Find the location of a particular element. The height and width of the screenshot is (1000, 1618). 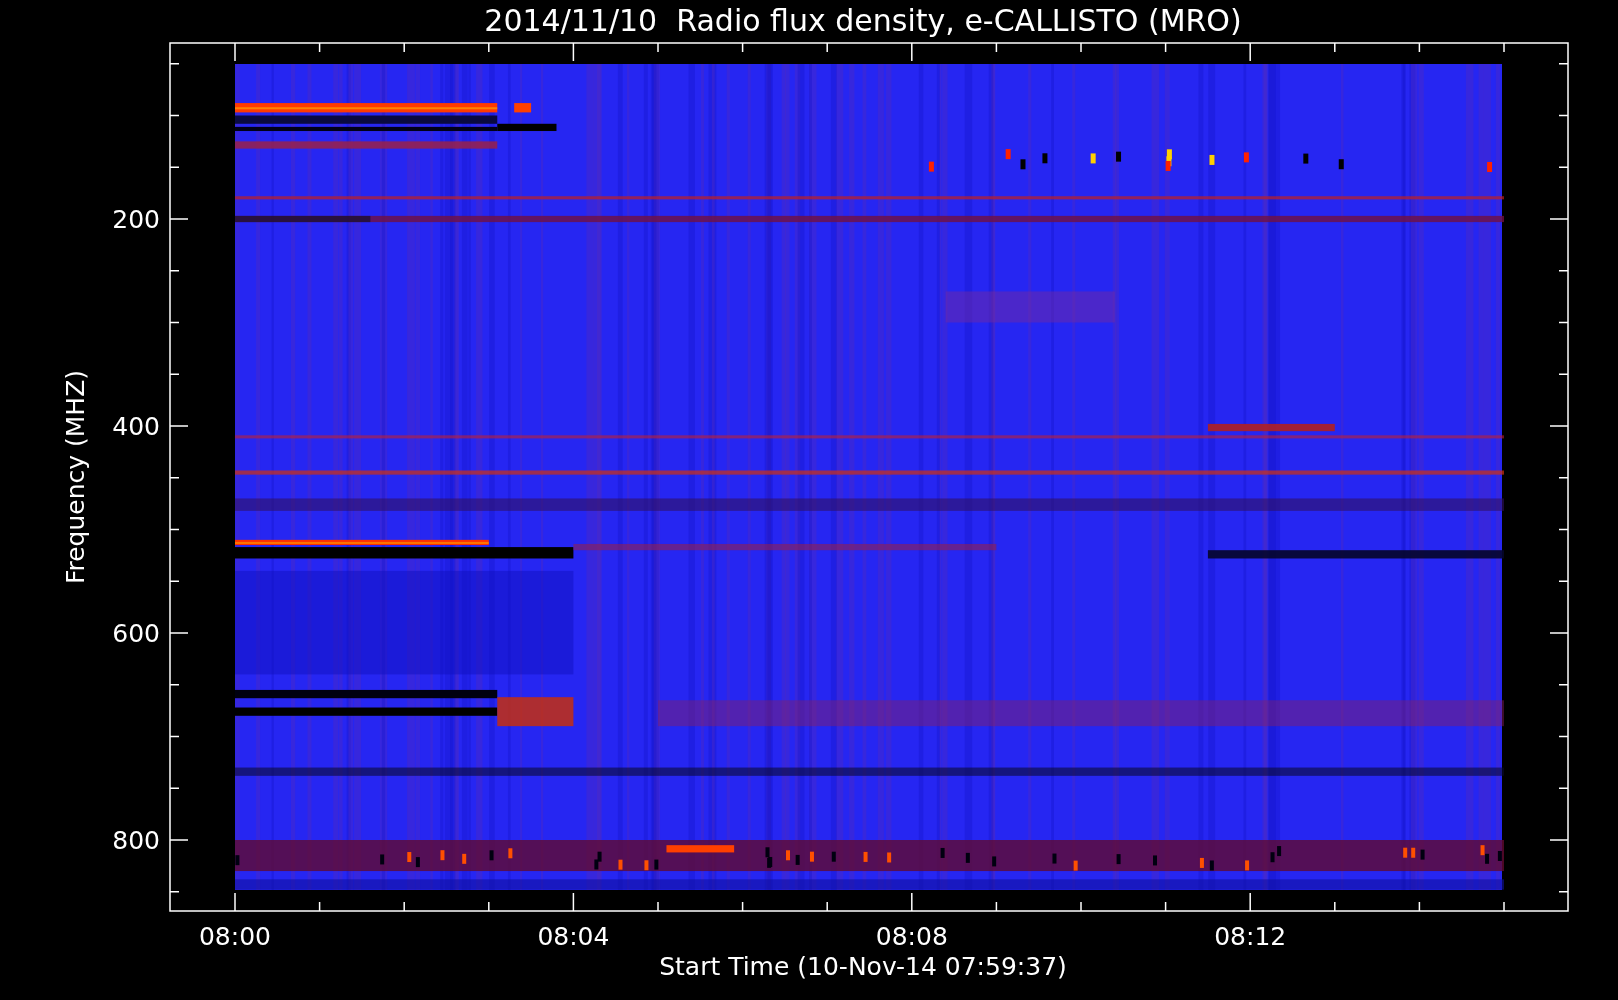

y-tick-label: 200 is located at coordinates (136, 219).